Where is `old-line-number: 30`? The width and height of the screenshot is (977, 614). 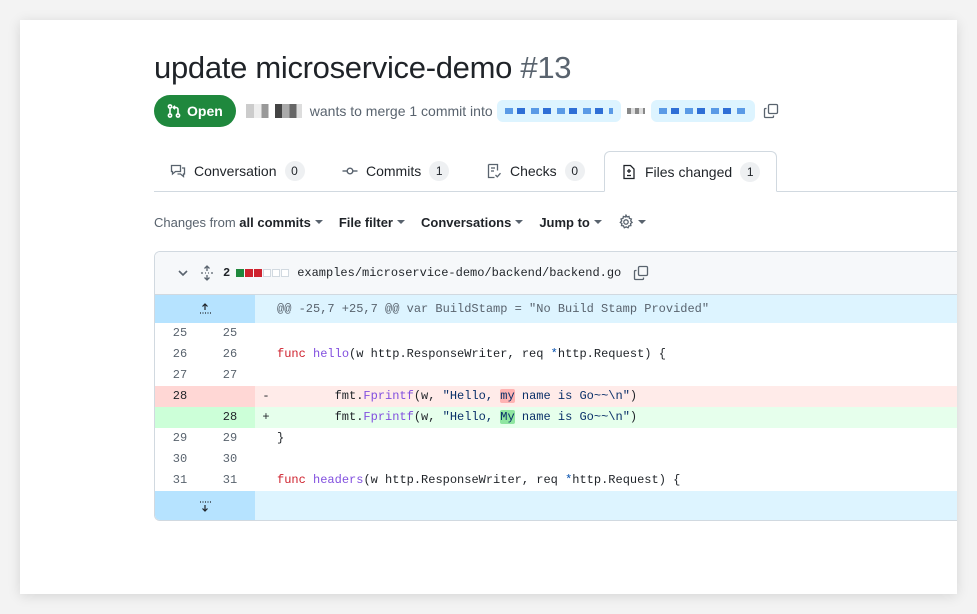
old-line-number: 30 is located at coordinates (180, 459).